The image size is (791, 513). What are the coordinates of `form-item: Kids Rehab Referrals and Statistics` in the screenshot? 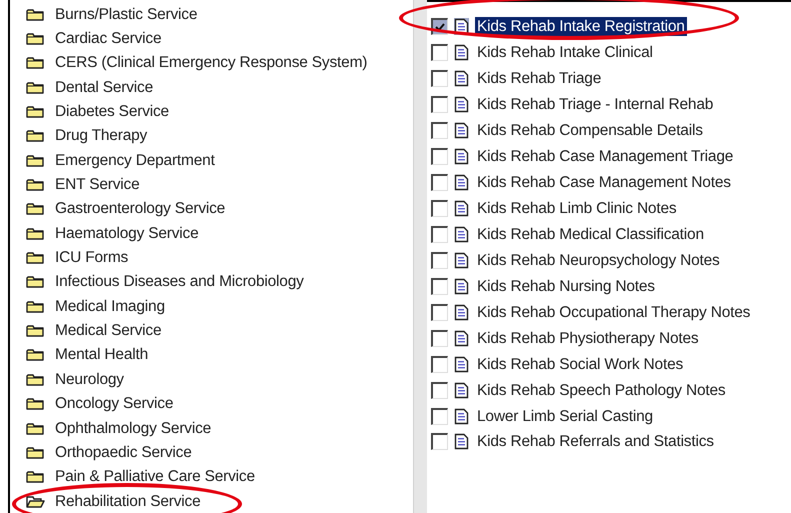 It's located at (595, 442).